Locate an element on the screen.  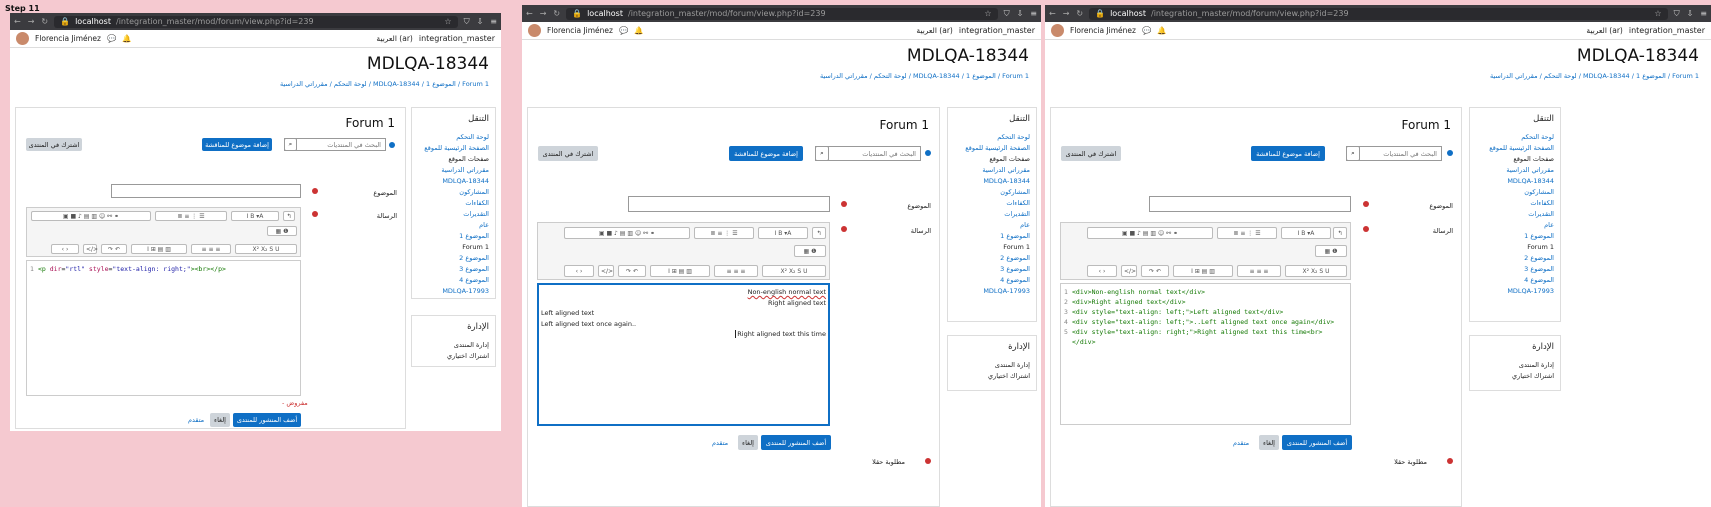
chat-icon: 💬 is located at coordinates (1146, 30).